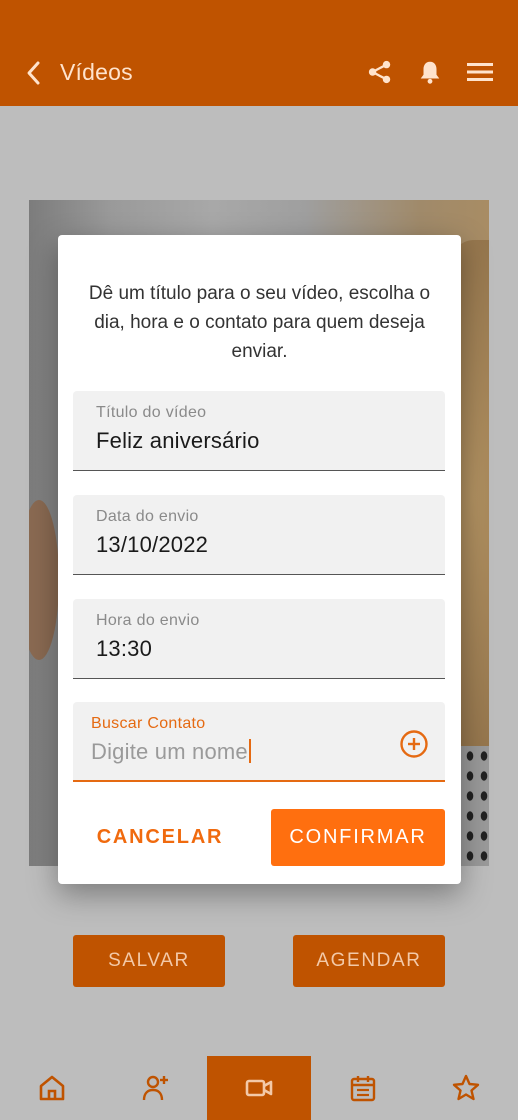 This screenshot has width=518, height=1120. I want to click on nav-contacts, so click(156, 1088).